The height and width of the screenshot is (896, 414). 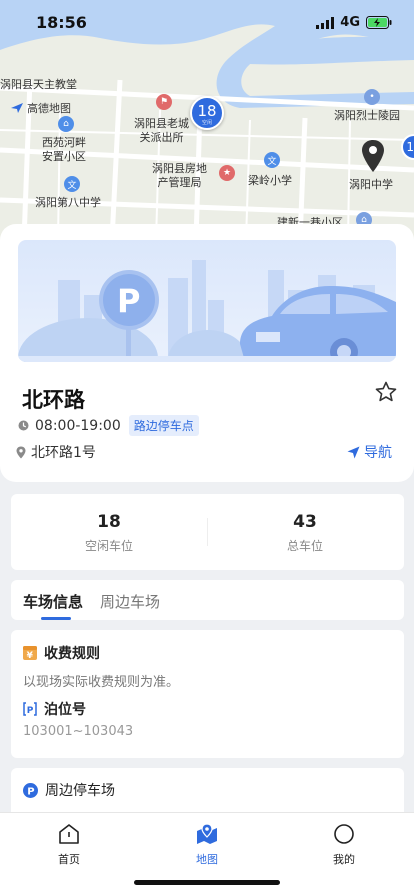 I want to click on tabbar-mine: 我的, so click(x=344, y=844).